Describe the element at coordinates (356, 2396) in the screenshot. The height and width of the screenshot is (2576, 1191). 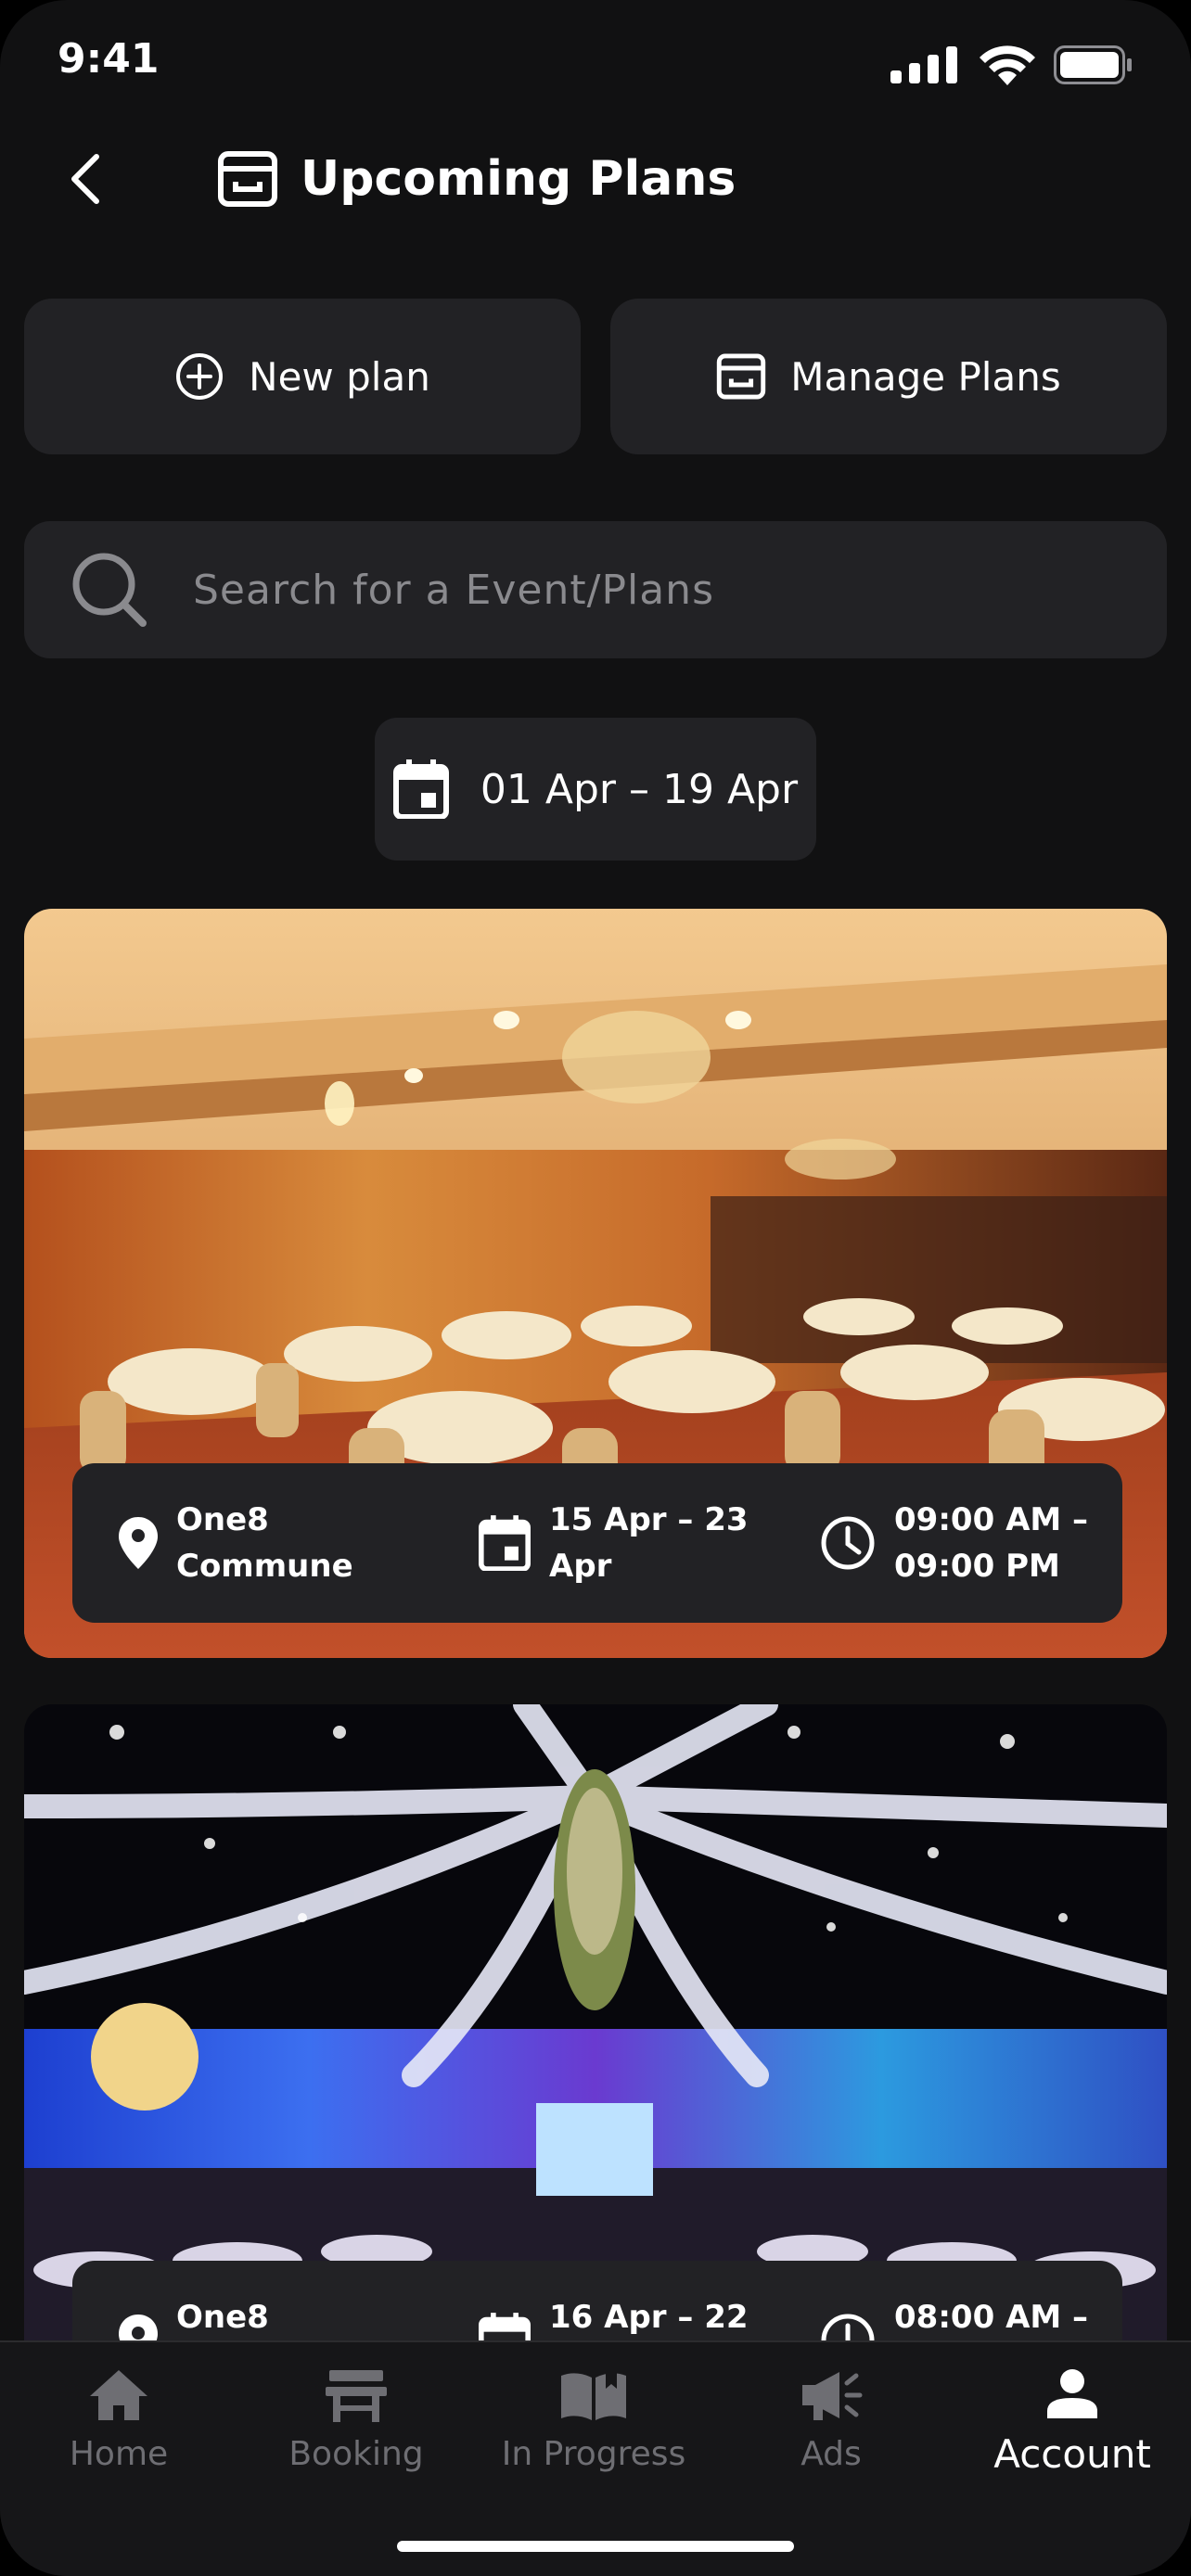
I see `booking-icon` at that location.